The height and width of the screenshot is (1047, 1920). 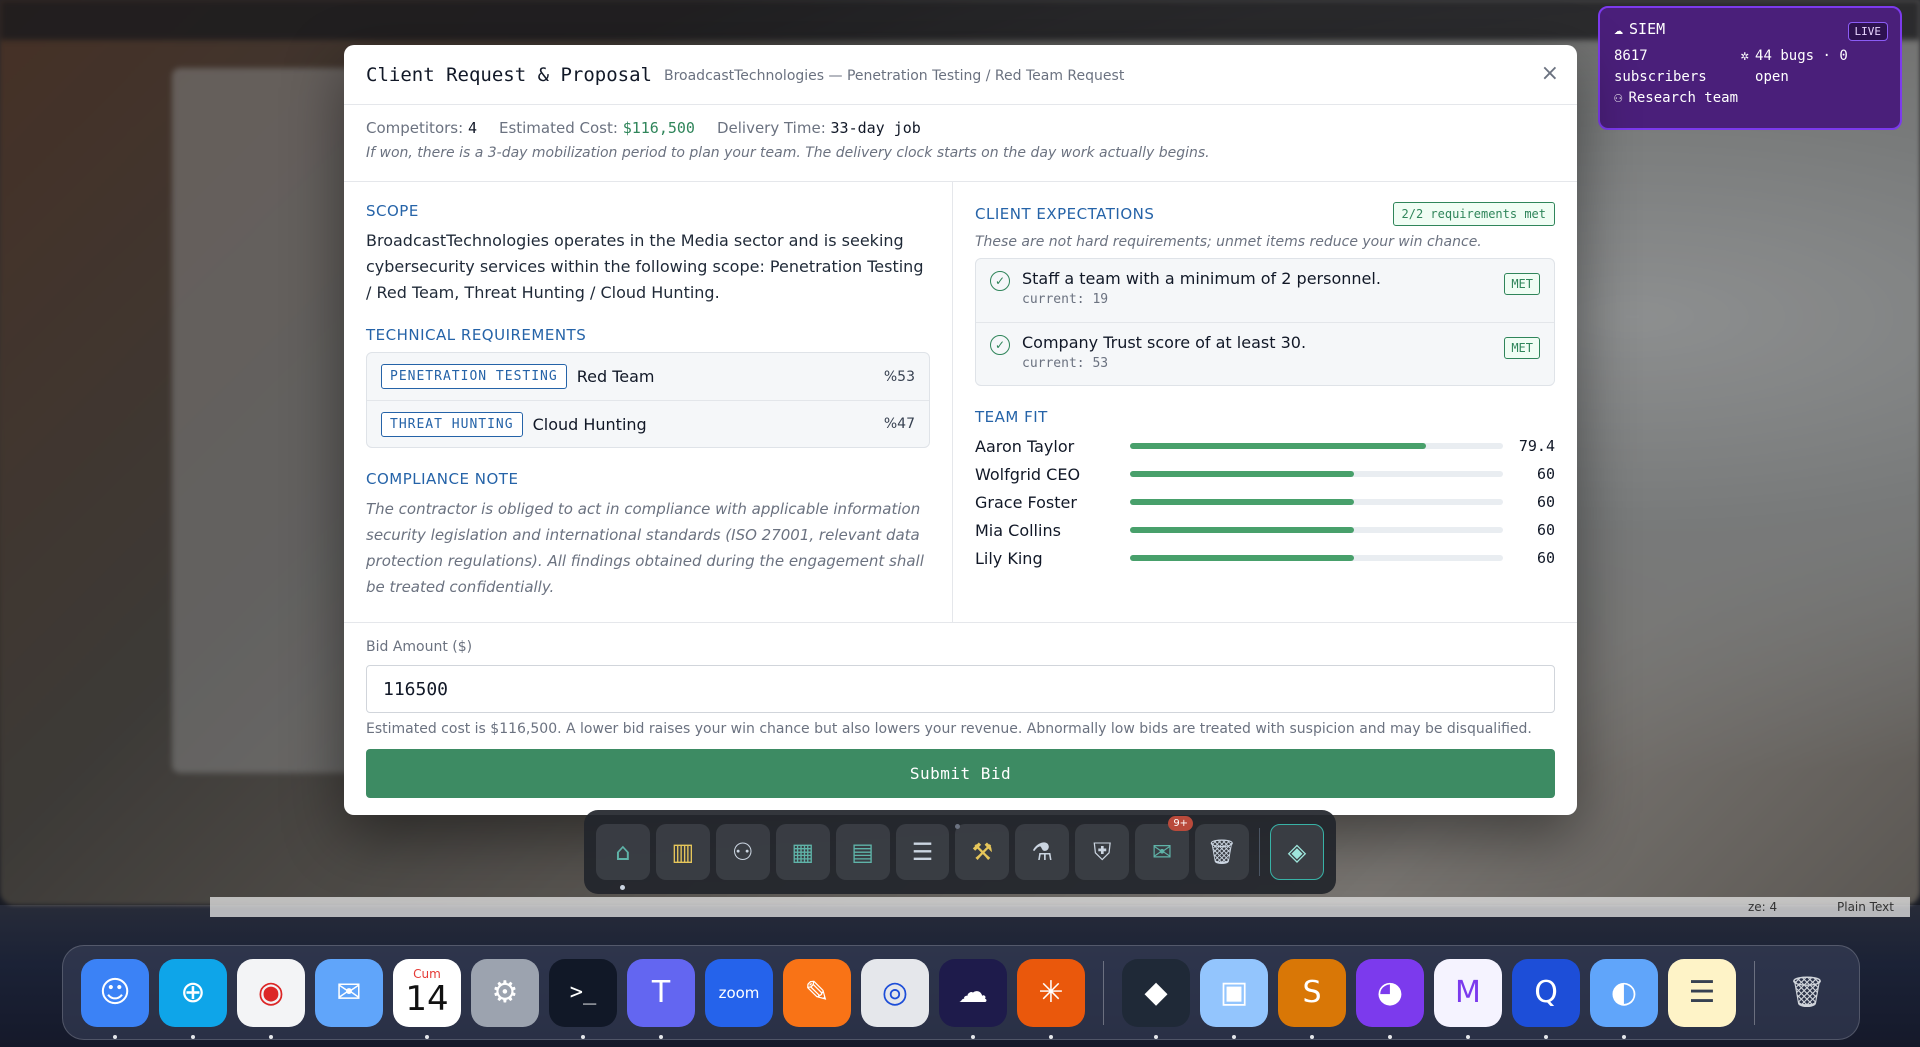 I want to click on member-name: Wolfgrid CEO, so click(x=1028, y=474).